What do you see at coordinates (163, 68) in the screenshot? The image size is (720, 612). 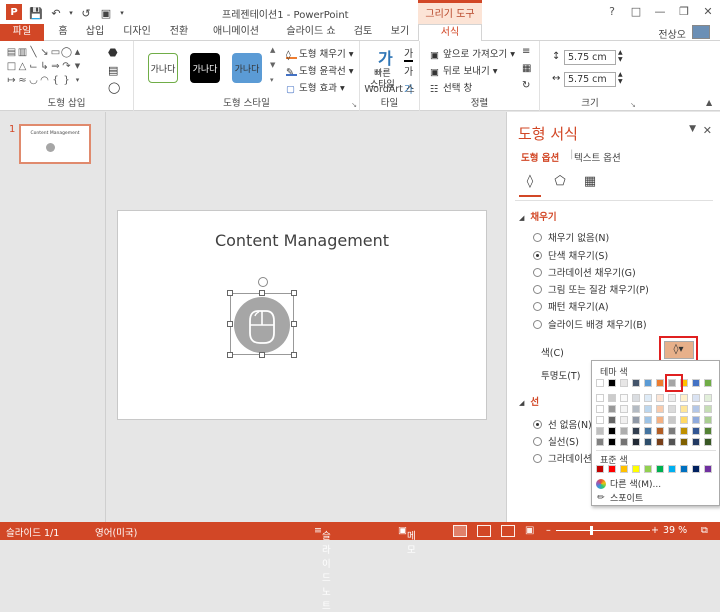 I see `shape-style-1: 가나다` at bounding box center [163, 68].